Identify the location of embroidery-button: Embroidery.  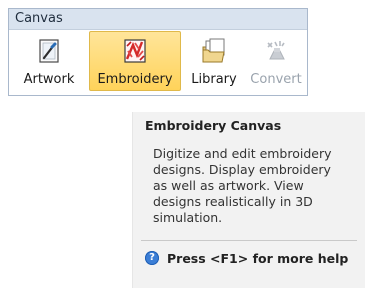
(135, 61).